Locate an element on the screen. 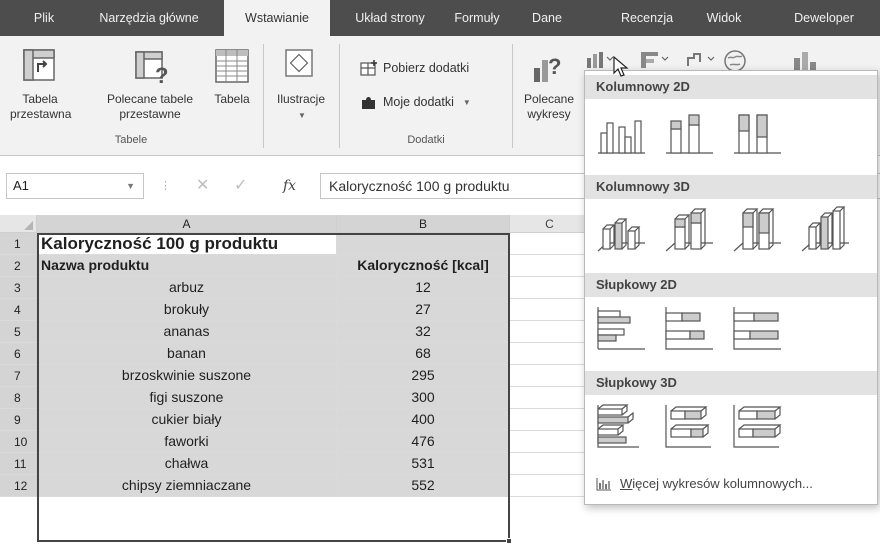 This screenshot has height=547, width=880. tab-developer: Deweloper is located at coordinates (824, 18).